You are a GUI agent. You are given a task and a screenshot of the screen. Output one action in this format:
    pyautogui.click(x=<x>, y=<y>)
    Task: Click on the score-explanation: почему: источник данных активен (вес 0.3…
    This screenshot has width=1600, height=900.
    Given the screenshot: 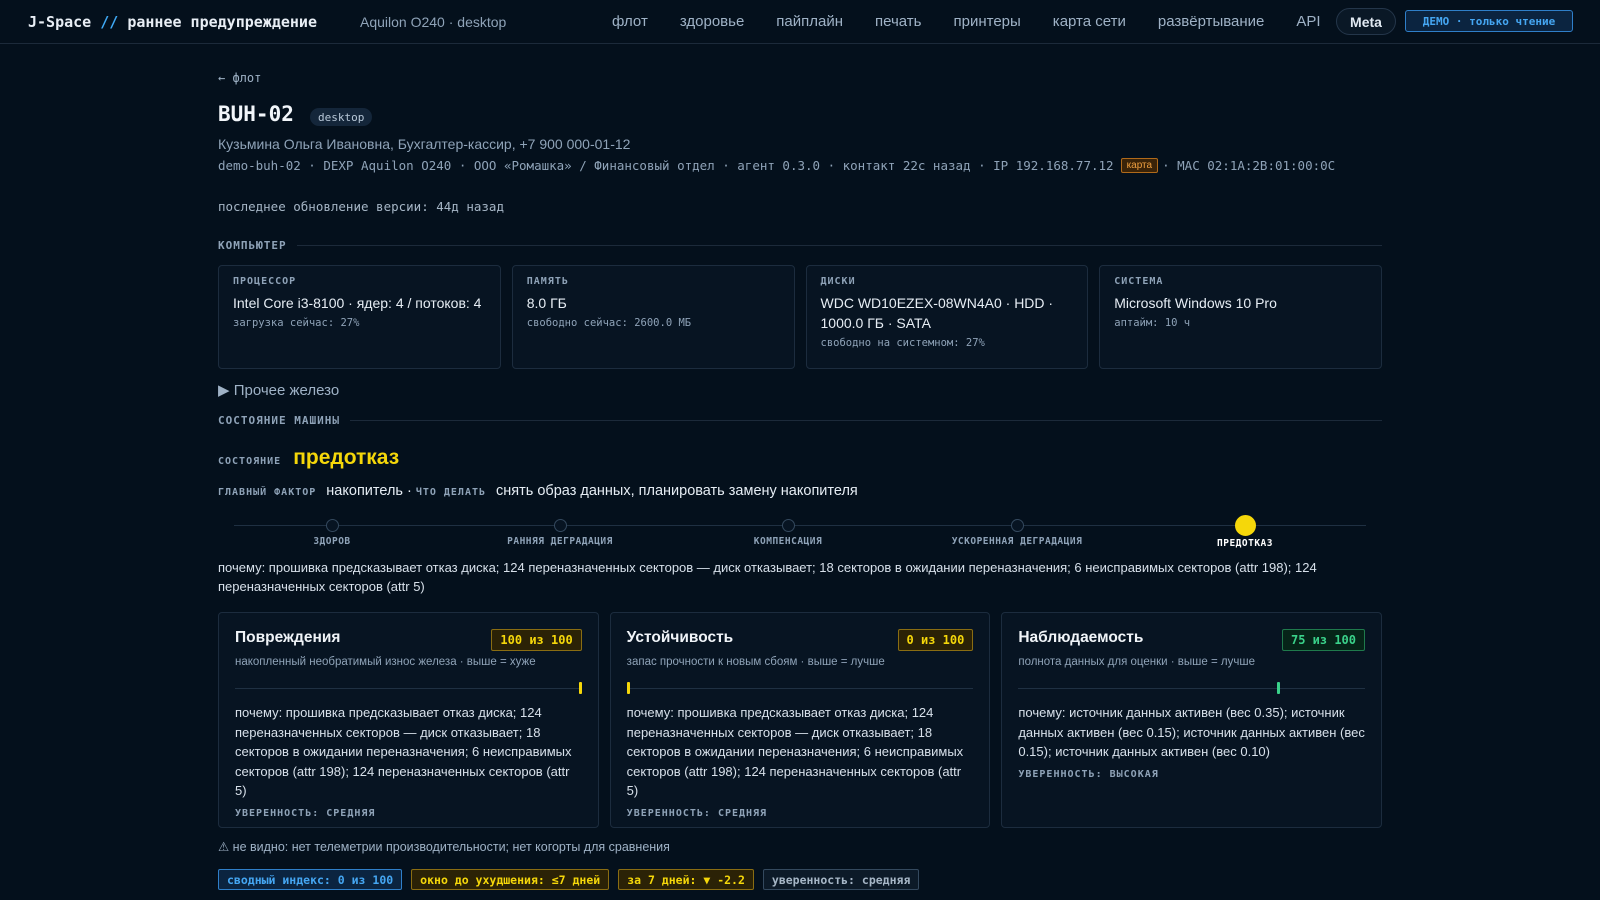 What is the action you would take?
    pyautogui.click(x=1191, y=732)
    